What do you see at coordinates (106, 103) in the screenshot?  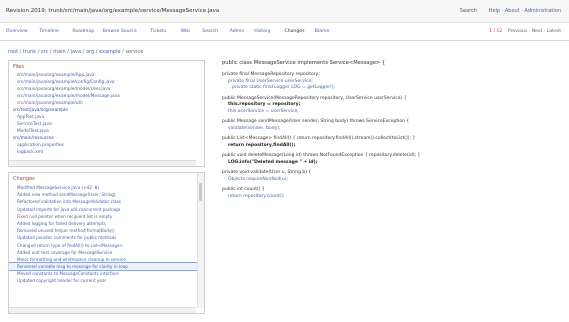 I see `tree-file: src/main/java/org/example/util` at bounding box center [106, 103].